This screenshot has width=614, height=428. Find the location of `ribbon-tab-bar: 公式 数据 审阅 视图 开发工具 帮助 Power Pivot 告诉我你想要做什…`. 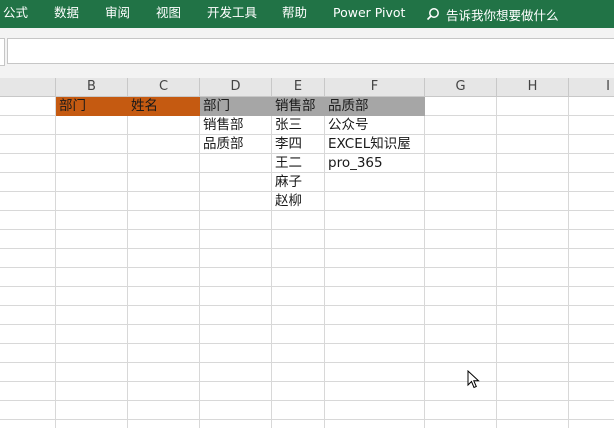

ribbon-tab-bar: 公式 数据 审阅 视图 开发工具 帮助 Power Pivot 告诉我你想要做什… is located at coordinates (307, 14).